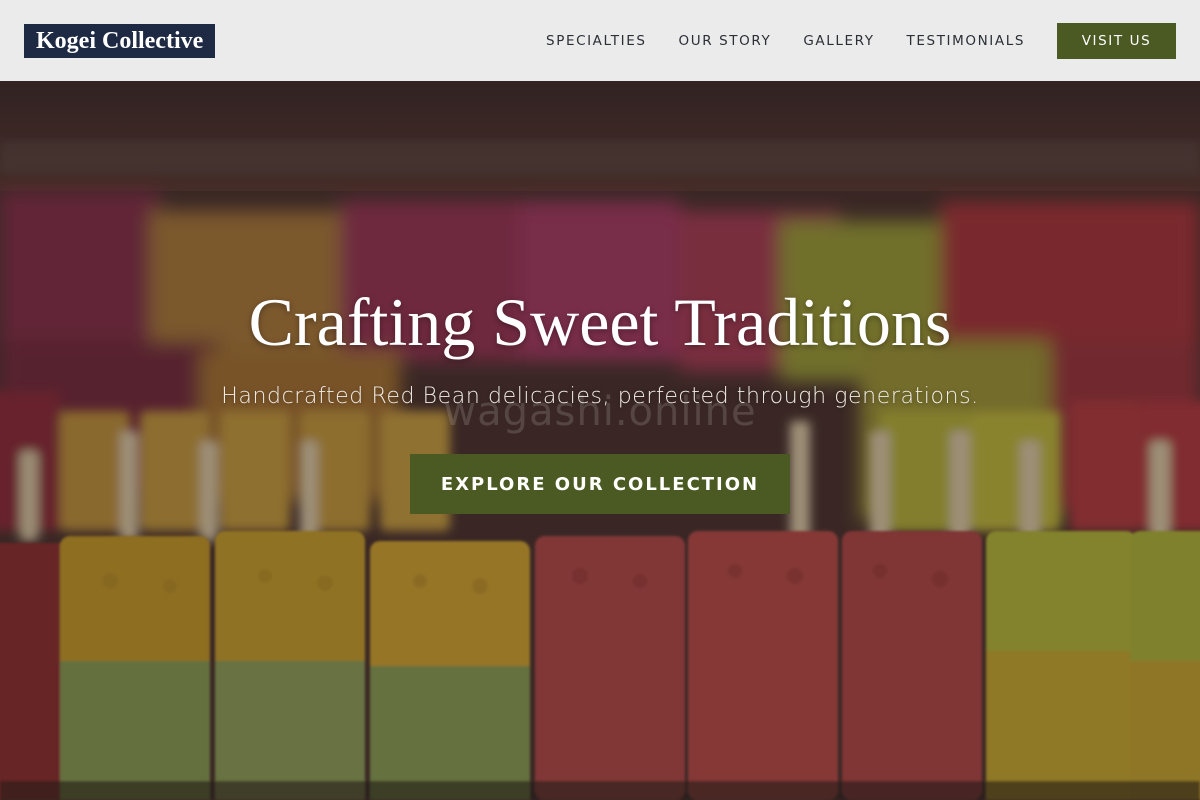 The height and width of the screenshot is (800, 1200). I want to click on visit-us-button: VISIT US, so click(1116, 40).